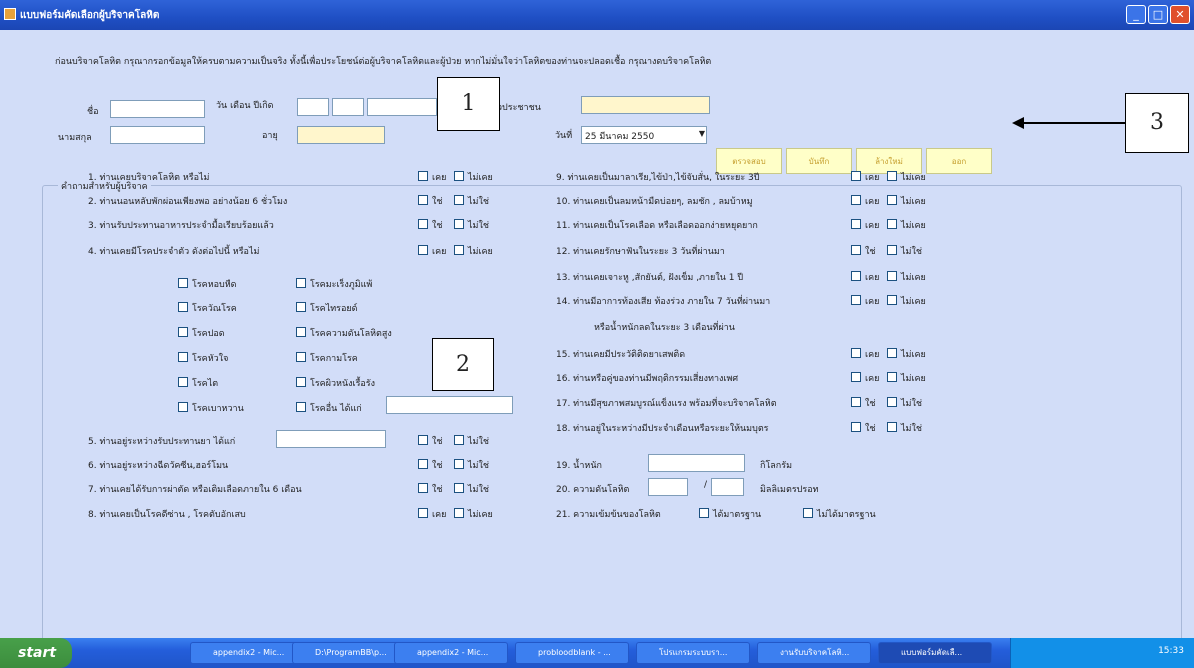 This screenshot has height=668, width=1194. Describe the element at coordinates (872, 302) in the screenshot. I see `question-14-opt1-label: เคย` at that location.